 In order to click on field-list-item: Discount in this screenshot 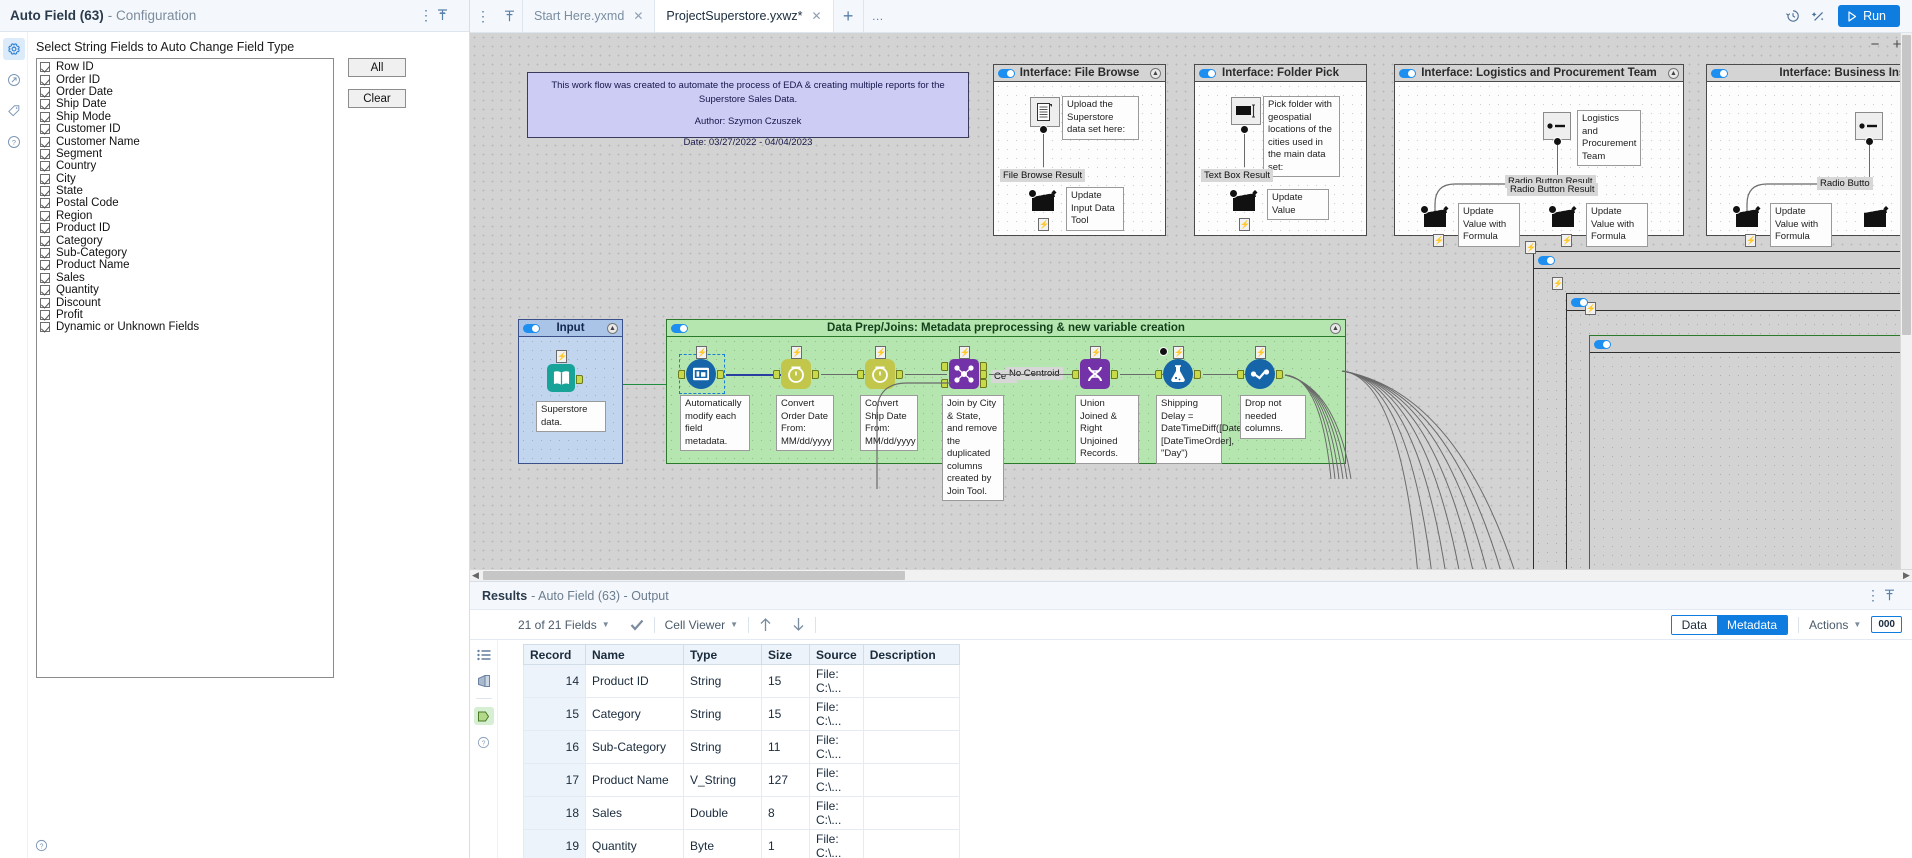, I will do `click(186, 302)`.